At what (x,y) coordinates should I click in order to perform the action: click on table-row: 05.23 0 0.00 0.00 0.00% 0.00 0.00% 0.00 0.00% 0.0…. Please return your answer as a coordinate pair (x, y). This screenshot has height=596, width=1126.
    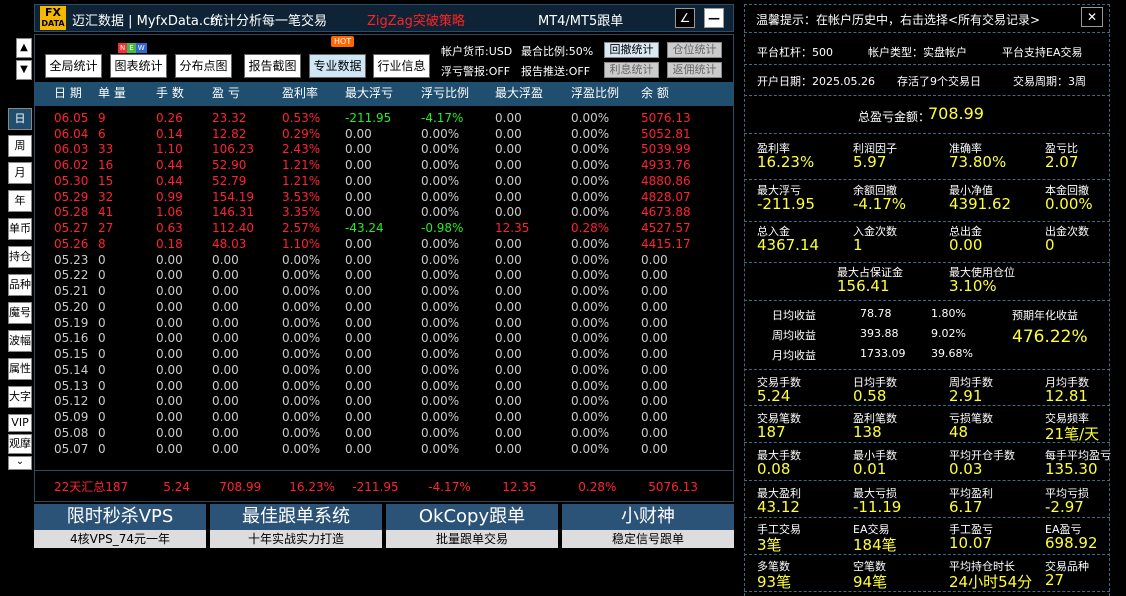
    Looking at the image, I should click on (367, 260).